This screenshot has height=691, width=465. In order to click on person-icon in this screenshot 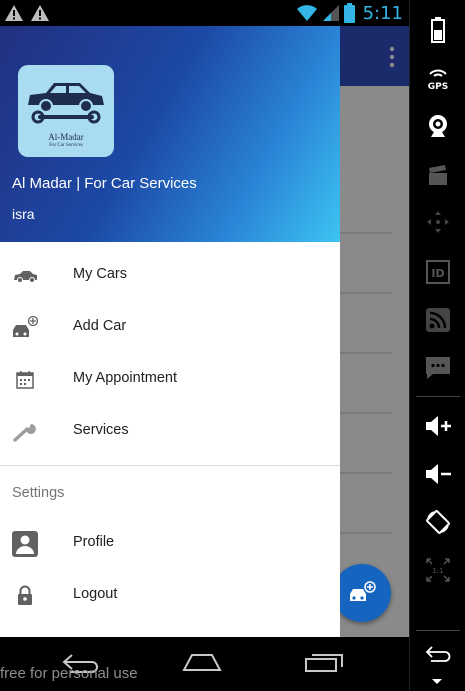, I will do `click(25, 544)`.